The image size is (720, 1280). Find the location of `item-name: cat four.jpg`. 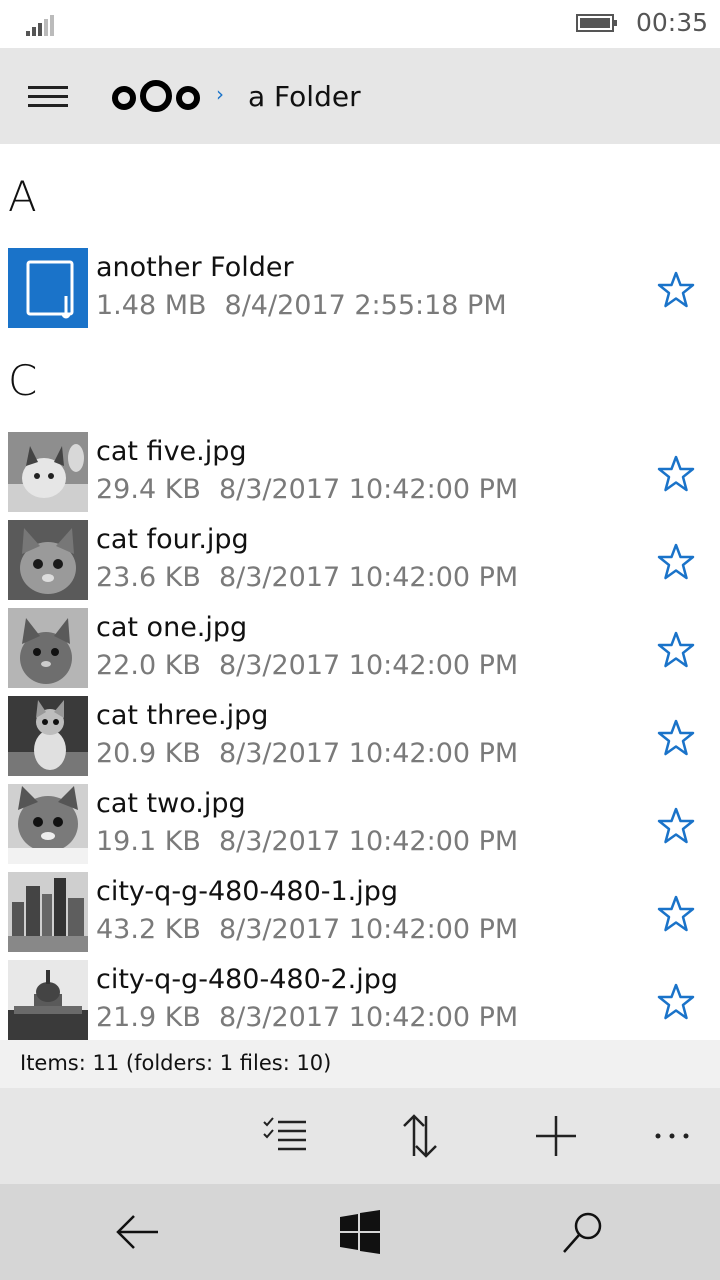

item-name: cat four.jpg is located at coordinates (172, 539).